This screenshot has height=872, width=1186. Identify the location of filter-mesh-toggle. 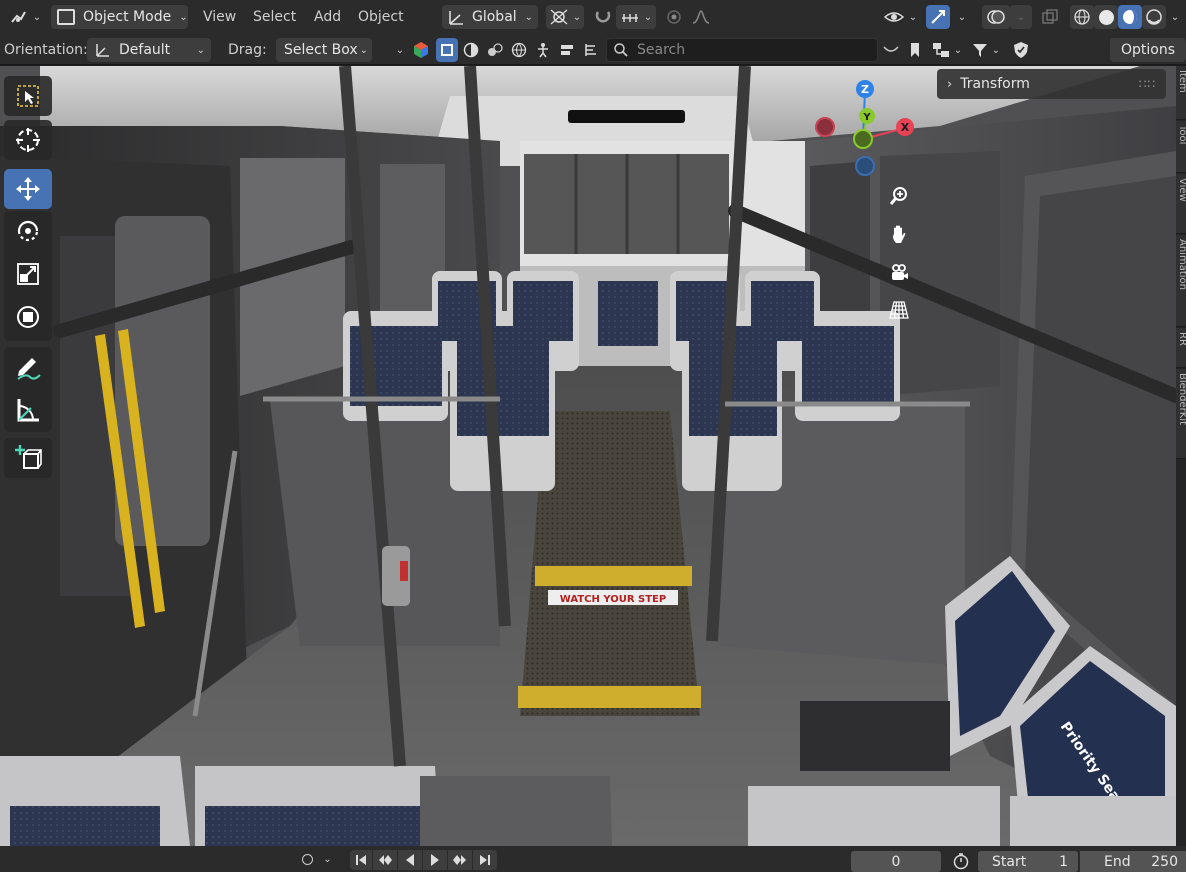
(447, 50).